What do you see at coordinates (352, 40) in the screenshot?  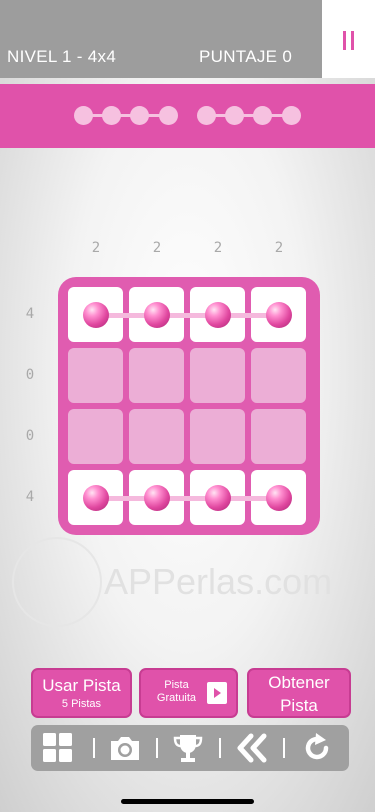 I see `pause-icon-bar` at bounding box center [352, 40].